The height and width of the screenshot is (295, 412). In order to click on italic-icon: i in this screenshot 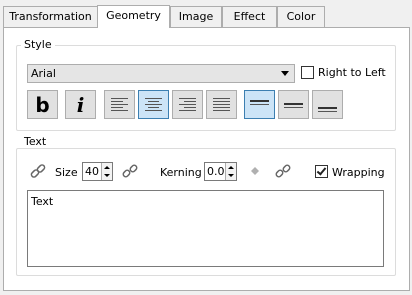, I will do `click(80, 104)`.